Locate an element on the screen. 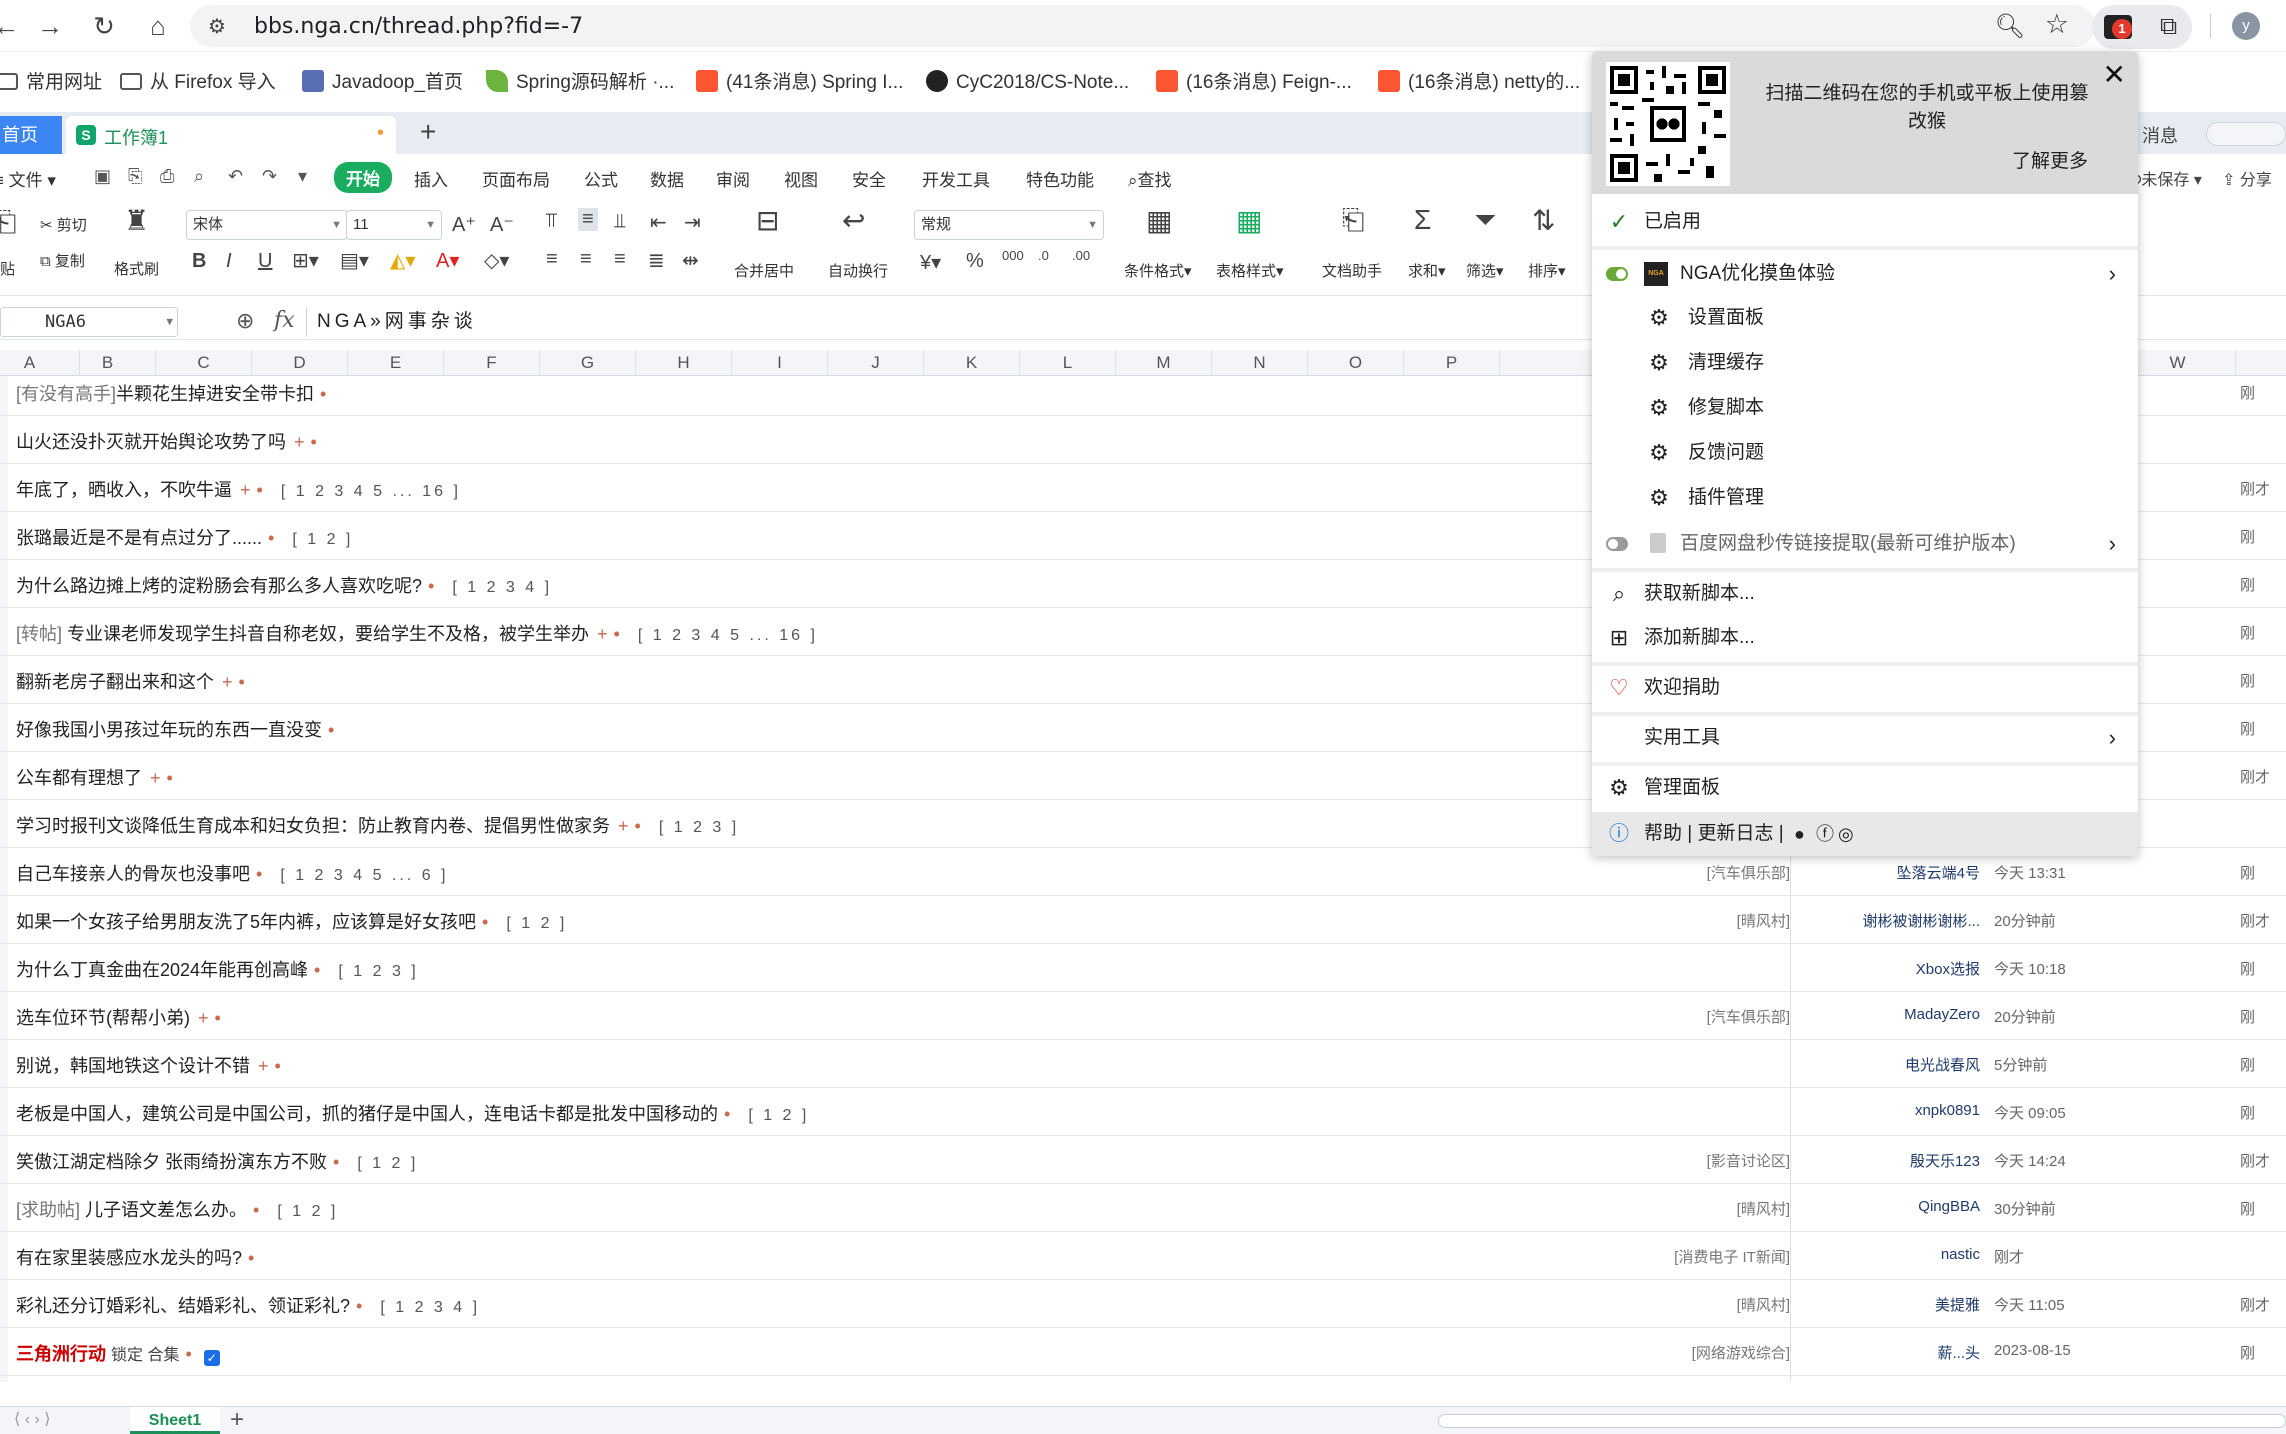 The image size is (2286, 1434). page-links: [ 1 2 3 4 5 ... 6 ] is located at coordinates (364, 875).